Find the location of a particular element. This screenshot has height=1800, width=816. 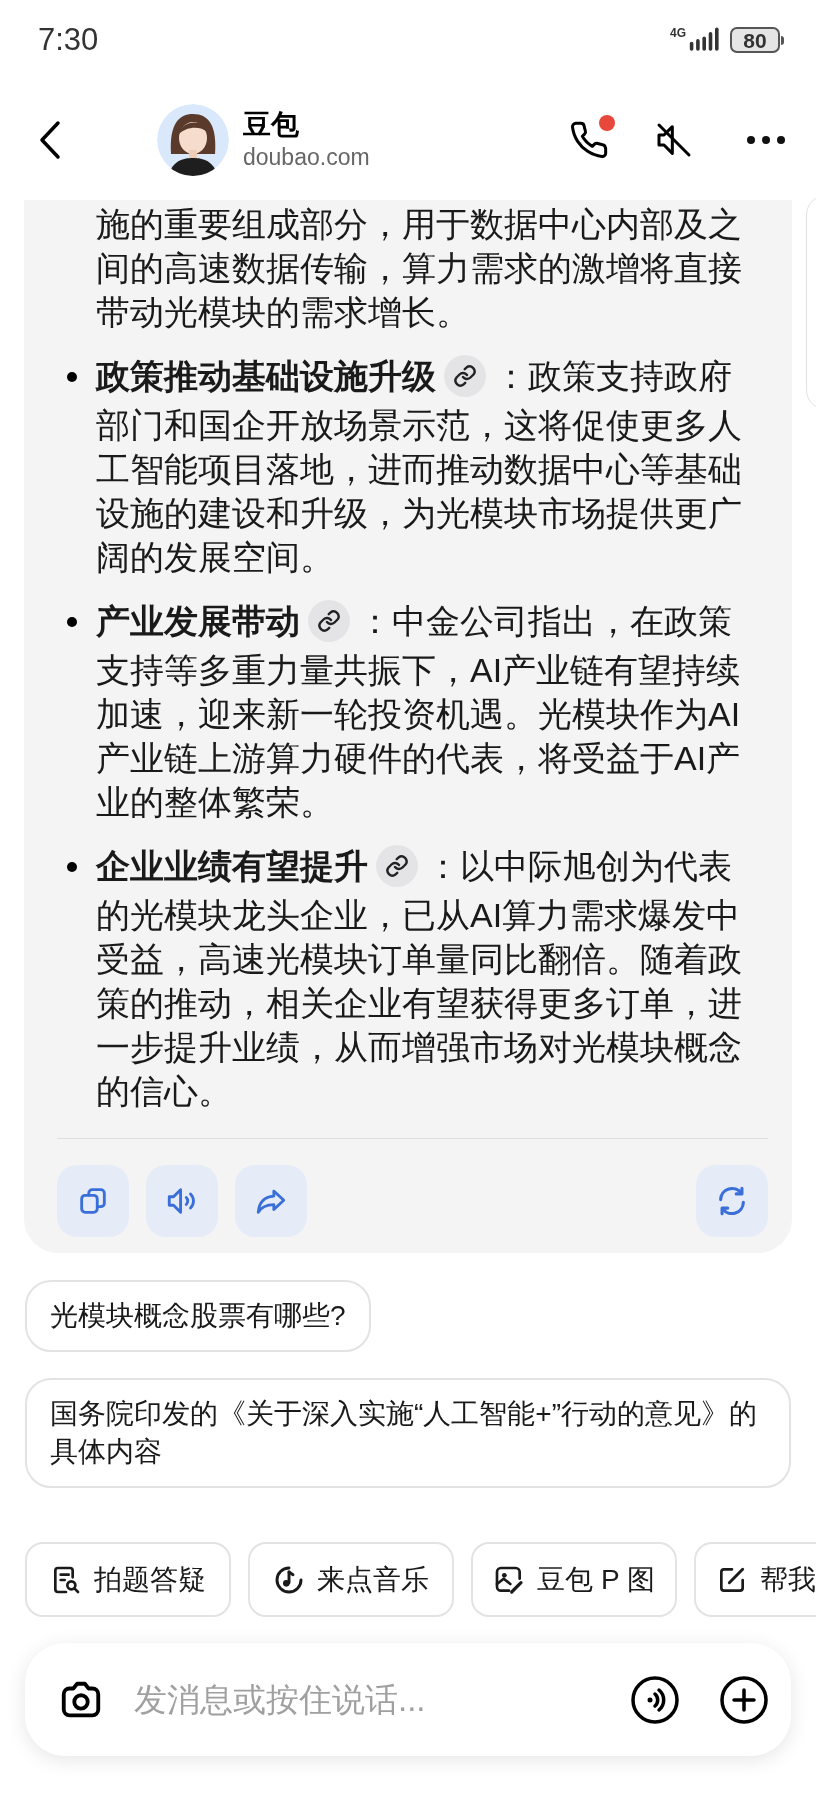

bullet-paragraph: 政策推动基础设施升级 ：政策支持政府部门和国企开放场景示范，这将促使更多人工智能项目落地，进而推动数据中心等基础设施的建设和升级，为光模块市场提供更广阔的发展空间。 is located at coordinates (419, 466).